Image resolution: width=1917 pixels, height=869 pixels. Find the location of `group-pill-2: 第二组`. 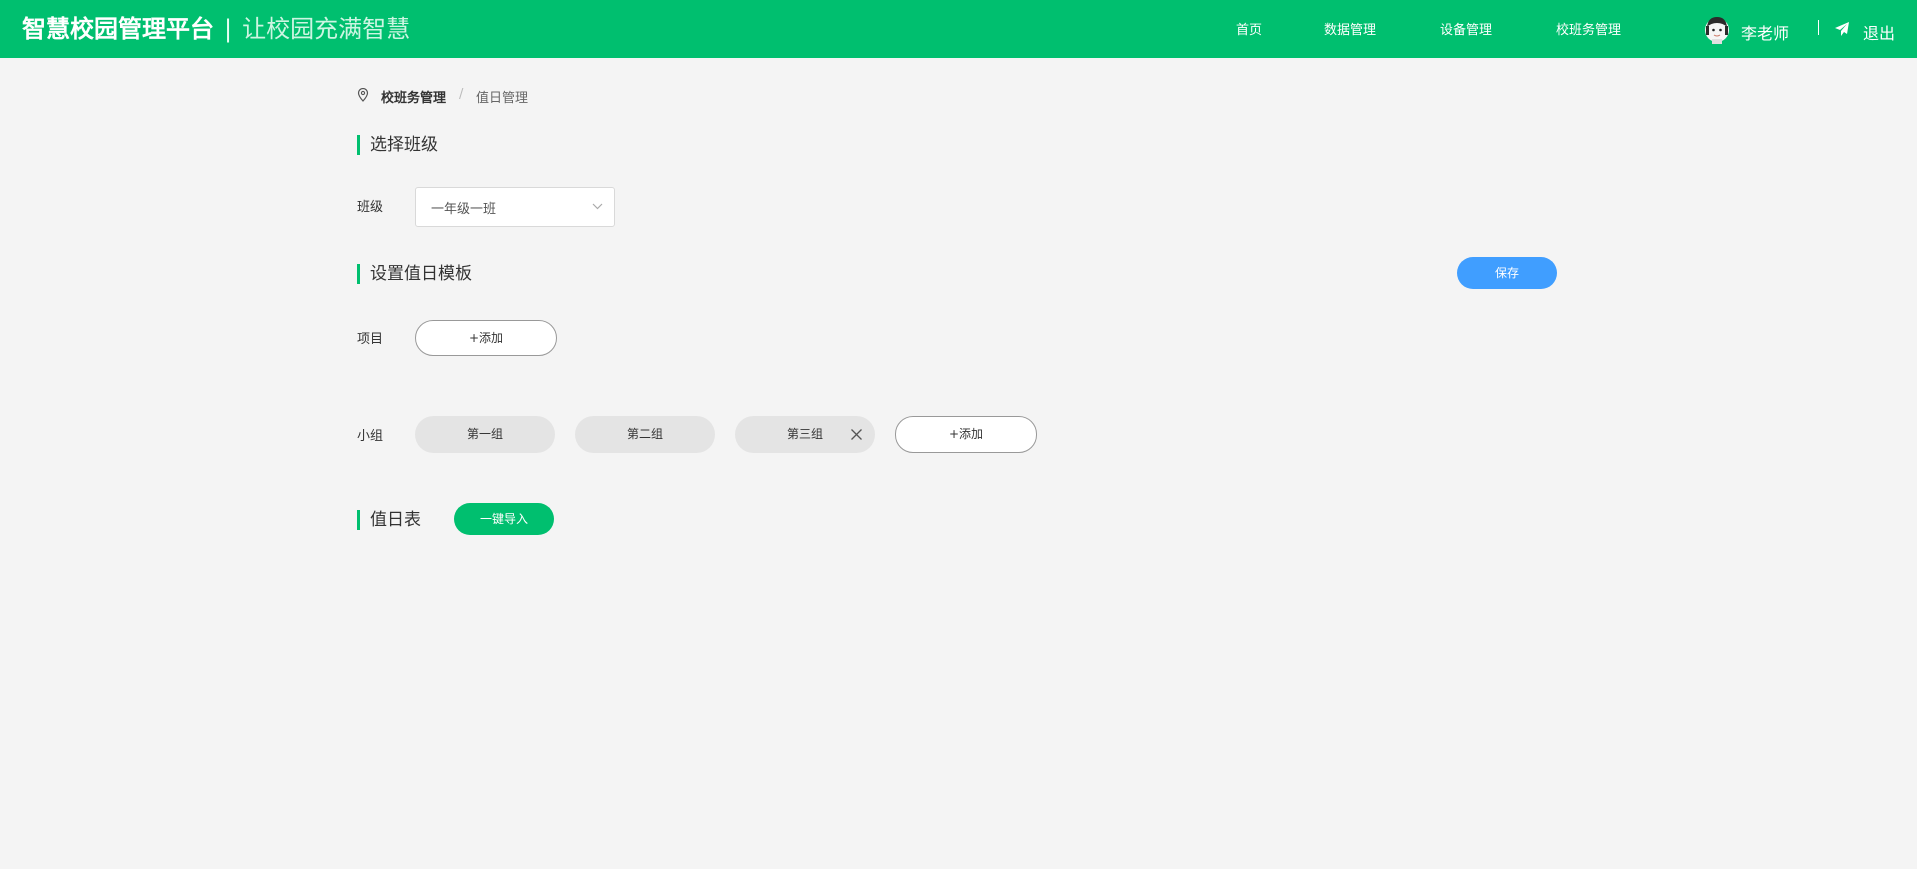

group-pill-2: 第二组 is located at coordinates (645, 434).